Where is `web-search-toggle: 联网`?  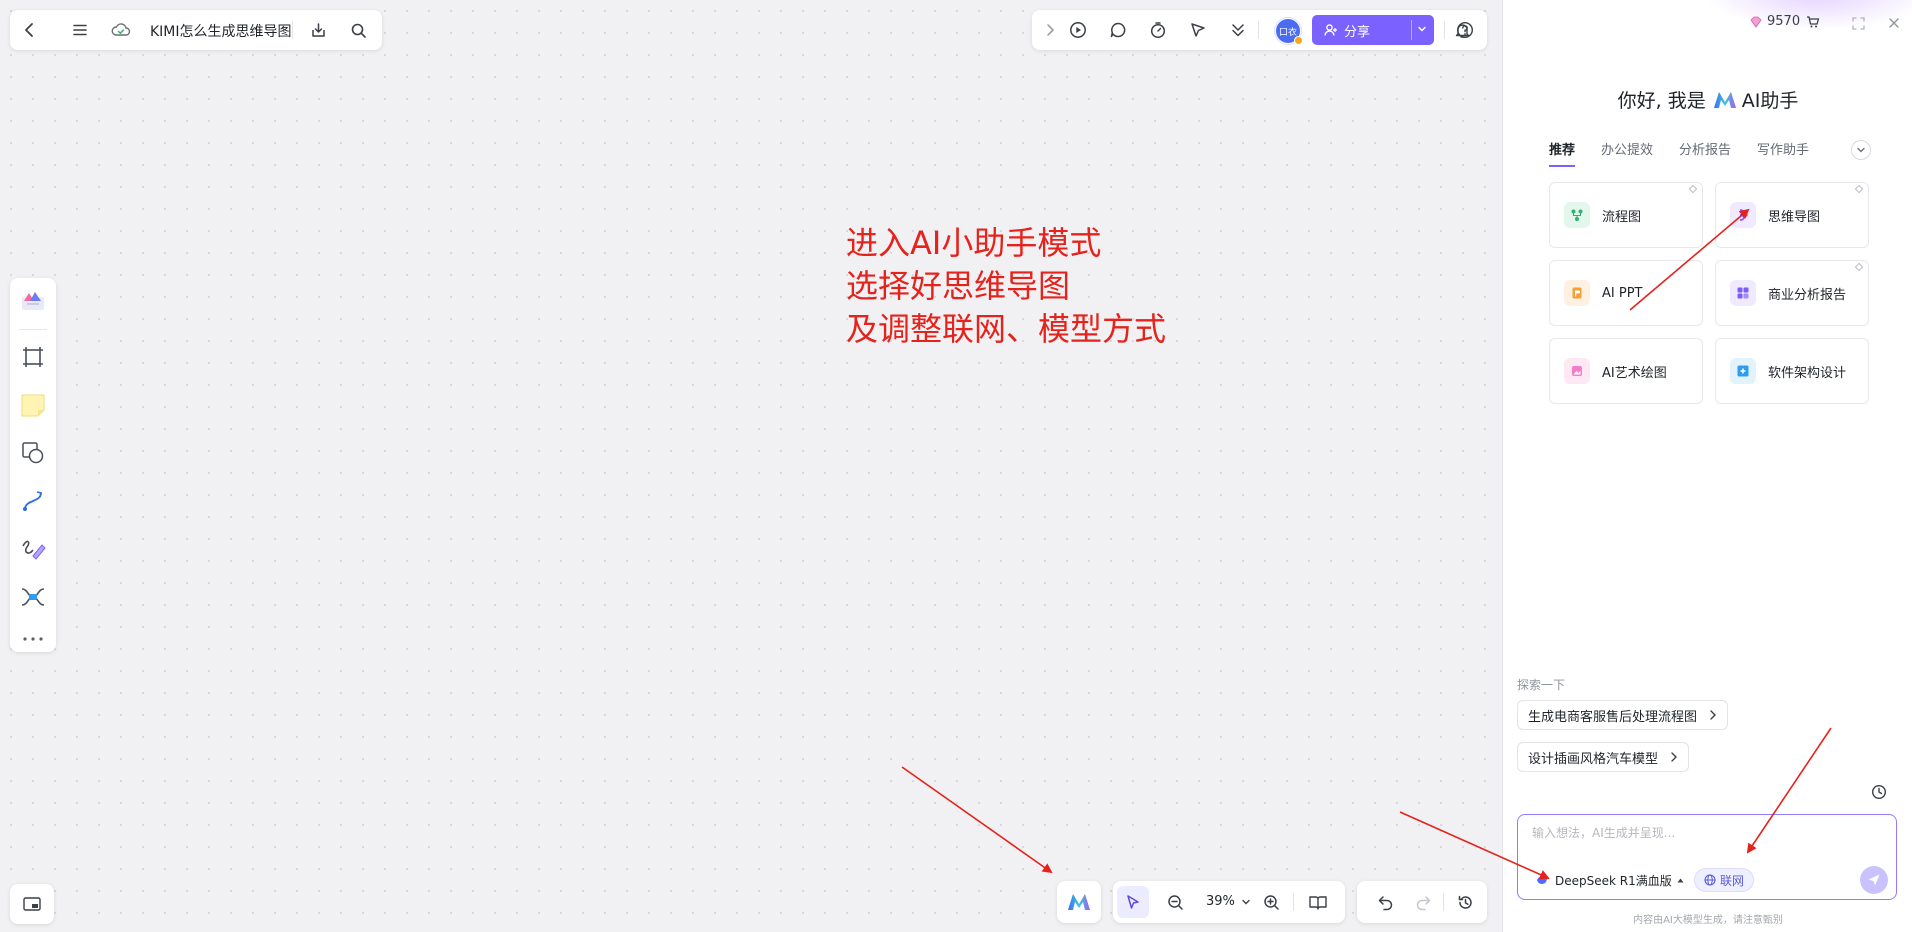 web-search-toggle: 联网 is located at coordinates (1724, 880).